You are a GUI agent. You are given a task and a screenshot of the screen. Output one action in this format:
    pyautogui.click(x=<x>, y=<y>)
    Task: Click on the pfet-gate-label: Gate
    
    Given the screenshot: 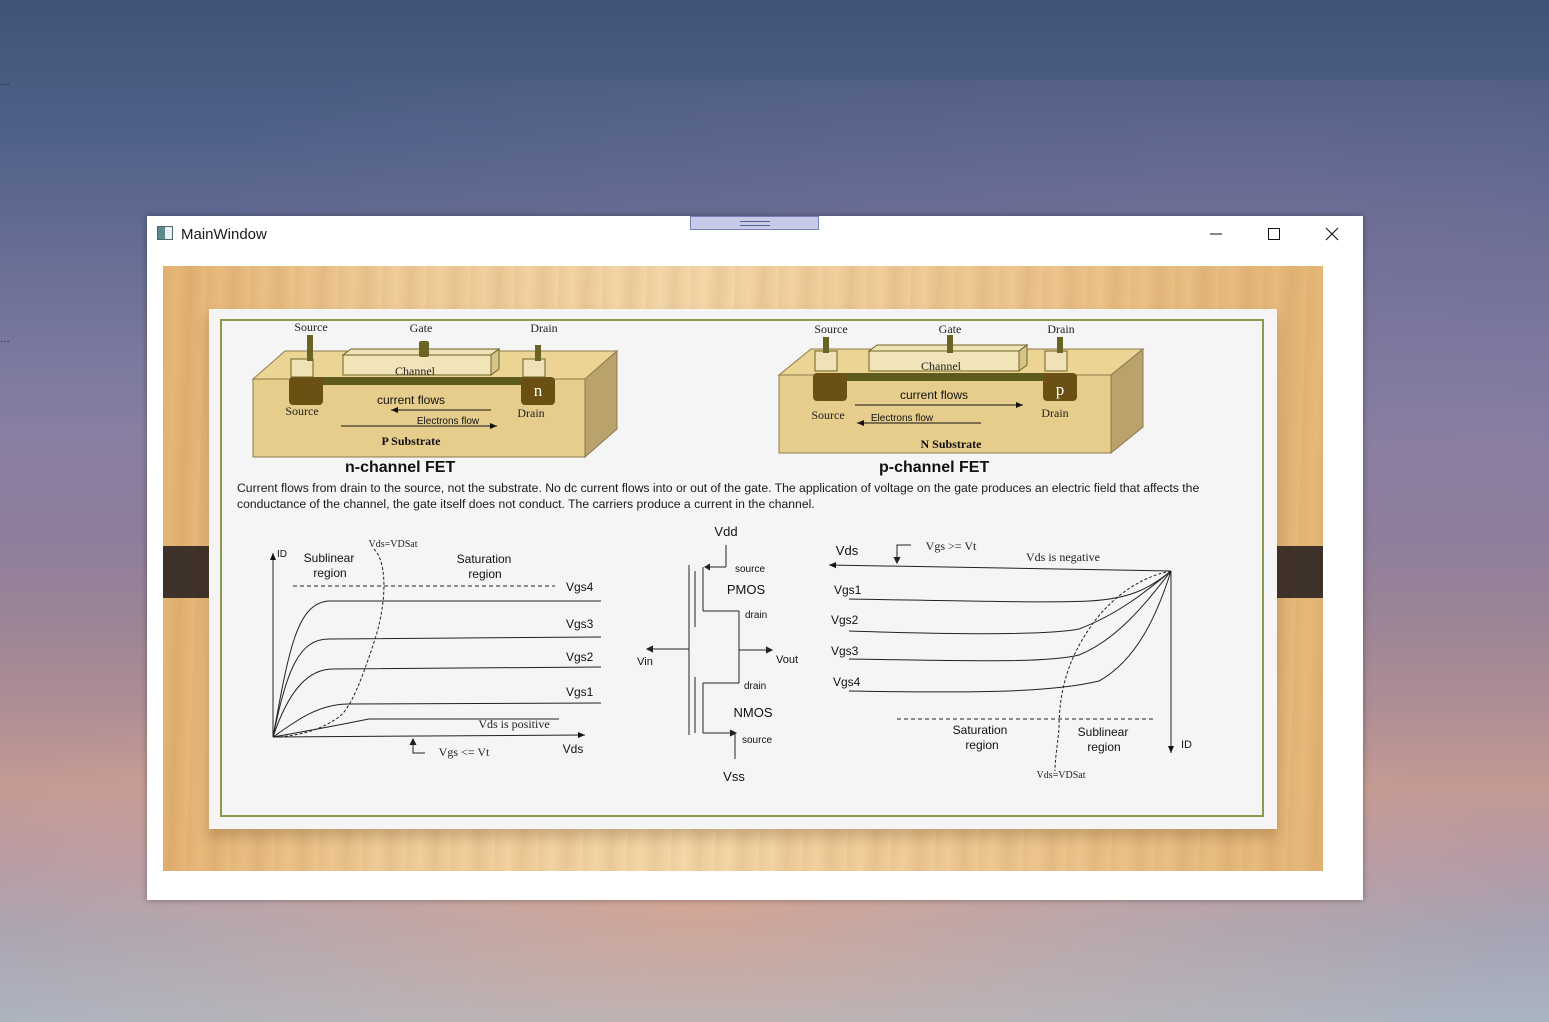 What is the action you would take?
    pyautogui.click(x=950, y=329)
    